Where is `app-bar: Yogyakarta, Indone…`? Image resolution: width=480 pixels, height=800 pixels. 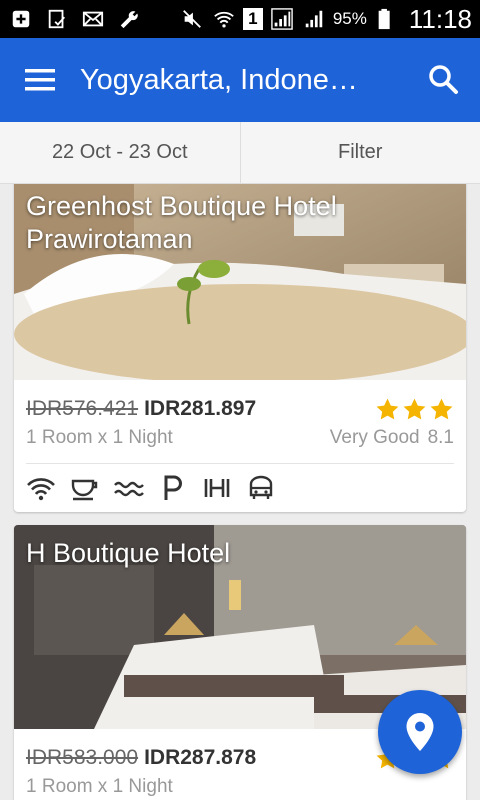 app-bar: Yogyakarta, Indone… is located at coordinates (240, 80).